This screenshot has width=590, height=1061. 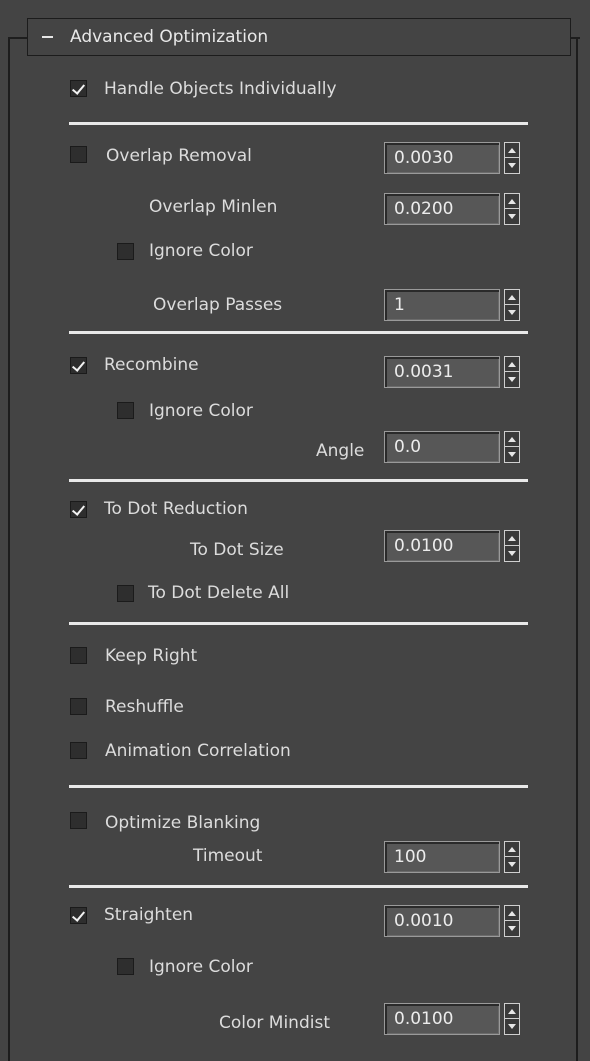 I want to click on recombine-ignore-color-checkbox, so click(x=125, y=410).